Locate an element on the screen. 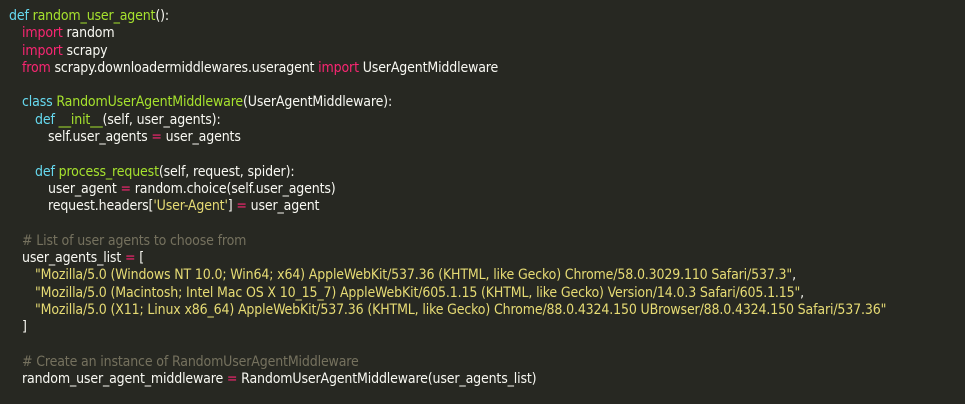 The width and height of the screenshot is (965, 404). function-name: random_user_agent is located at coordinates (94, 16).